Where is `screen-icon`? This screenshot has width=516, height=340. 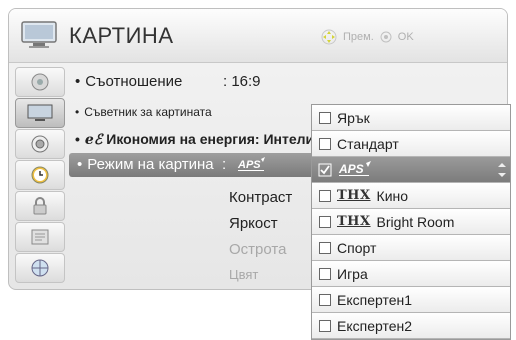 screen-icon is located at coordinates (40, 112).